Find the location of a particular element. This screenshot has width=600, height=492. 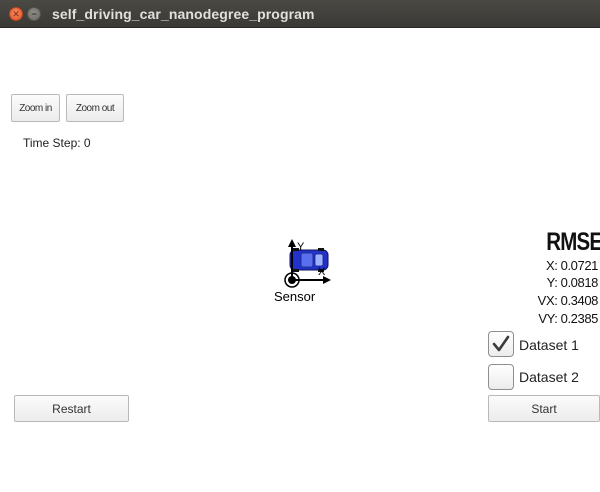

restart-button: Restart is located at coordinates (71, 408).